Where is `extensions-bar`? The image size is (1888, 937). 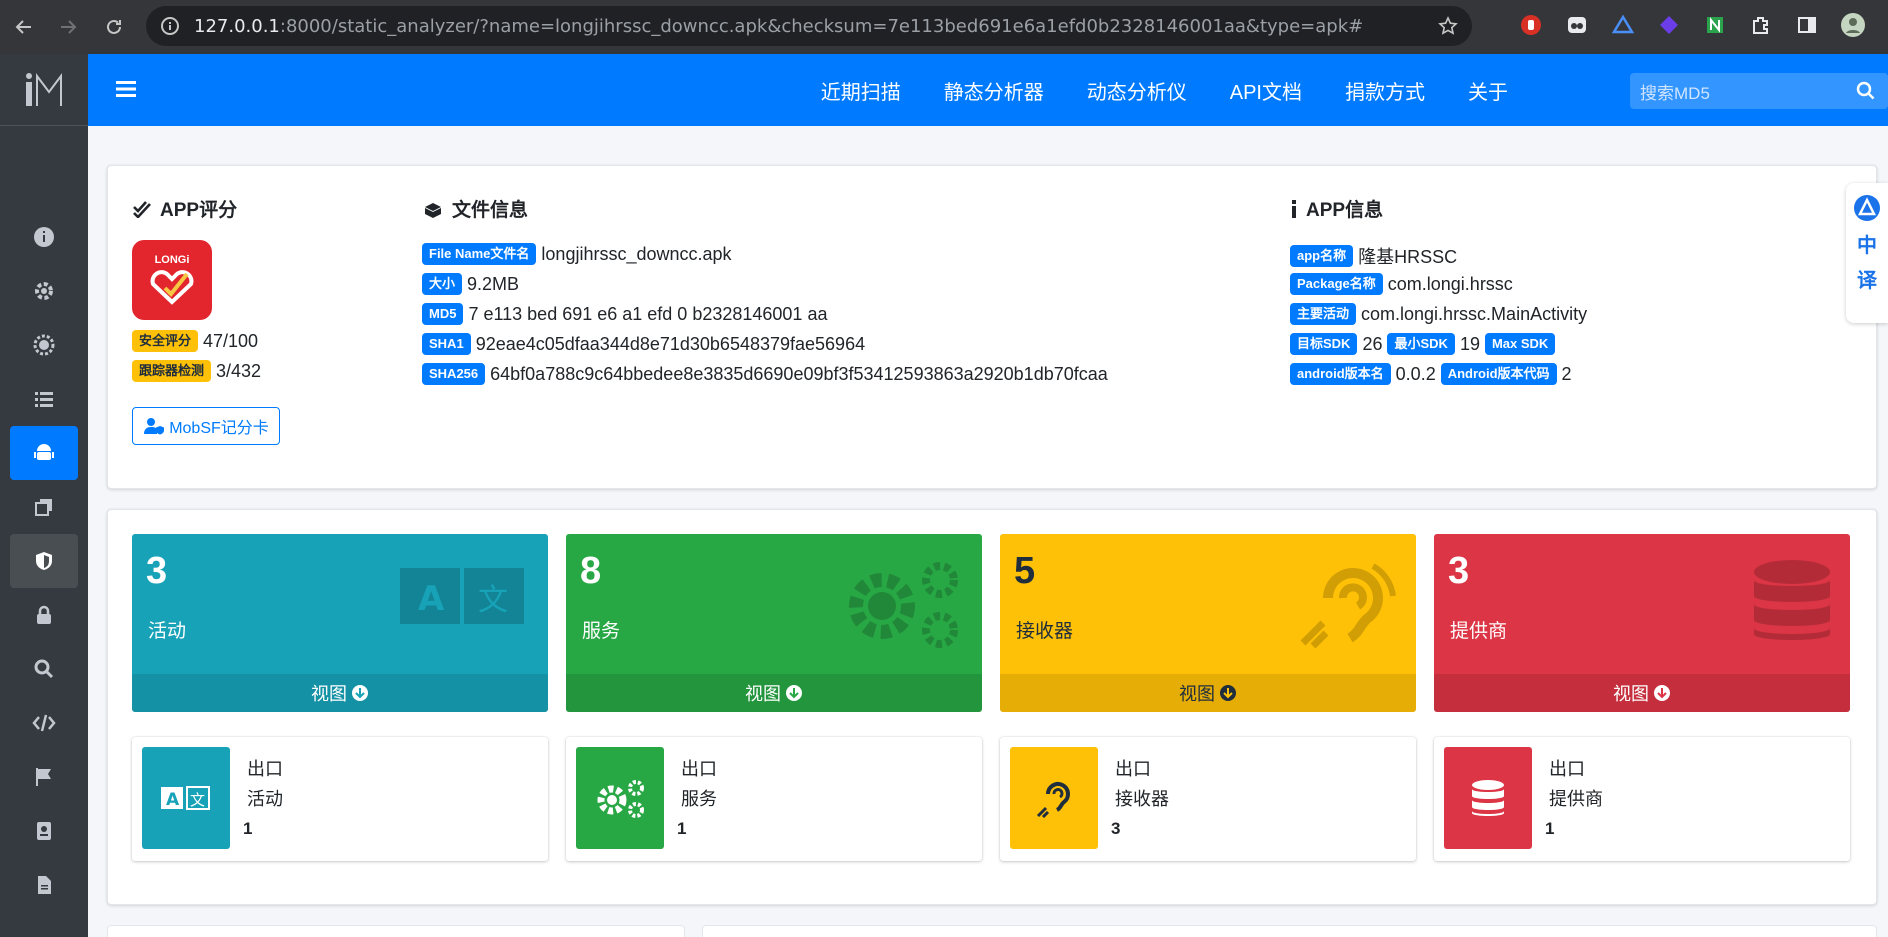
extensions-bar is located at coordinates (1692, 25).